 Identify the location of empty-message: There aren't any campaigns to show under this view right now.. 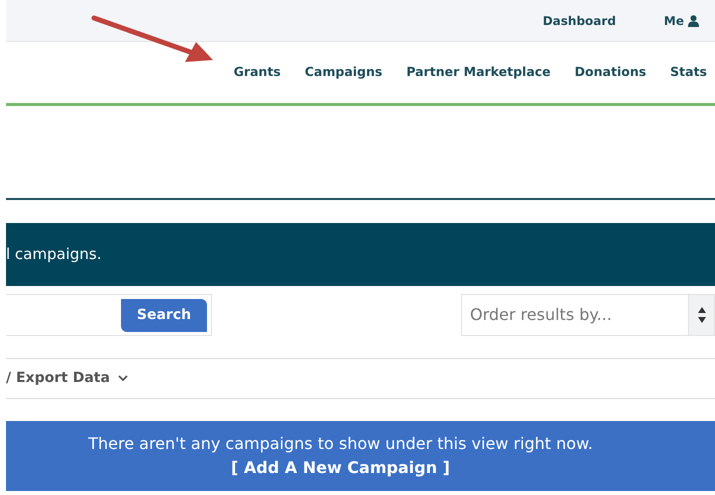
(340, 444).